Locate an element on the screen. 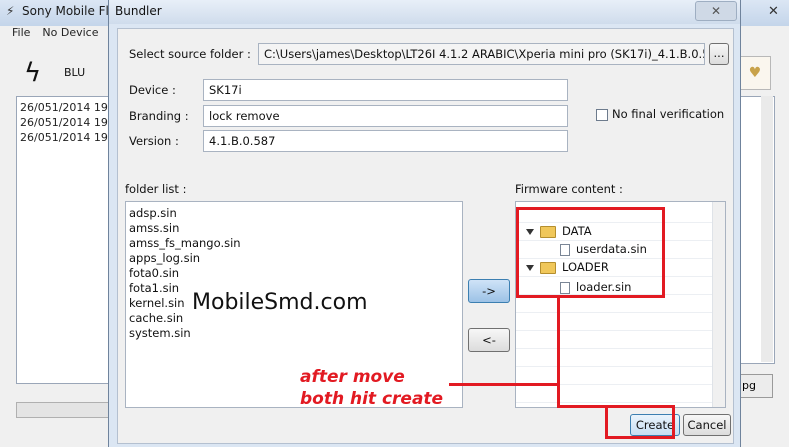 Image resolution: width=789 pixels, height=447 pixels. background-menu-bar: File No Device is located at coordinates (55, 34).